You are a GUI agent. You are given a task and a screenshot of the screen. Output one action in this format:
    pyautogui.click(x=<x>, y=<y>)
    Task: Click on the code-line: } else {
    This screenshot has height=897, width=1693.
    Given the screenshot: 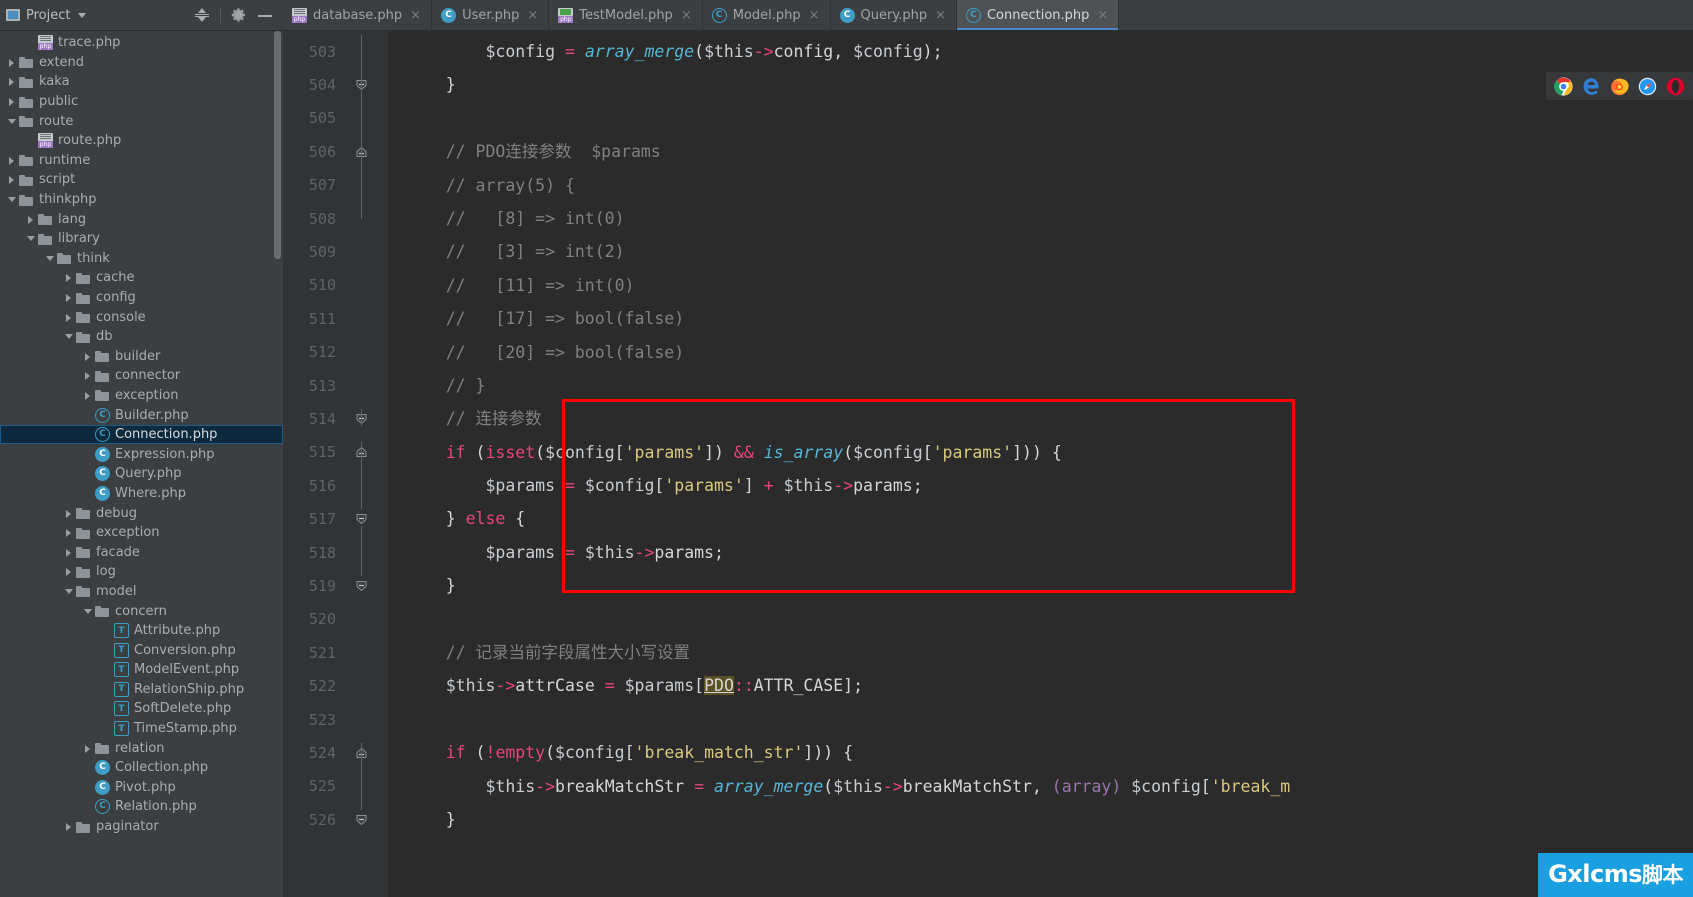 What is the action you would take?
    pyautogui.click(x=1040, y=518)
    